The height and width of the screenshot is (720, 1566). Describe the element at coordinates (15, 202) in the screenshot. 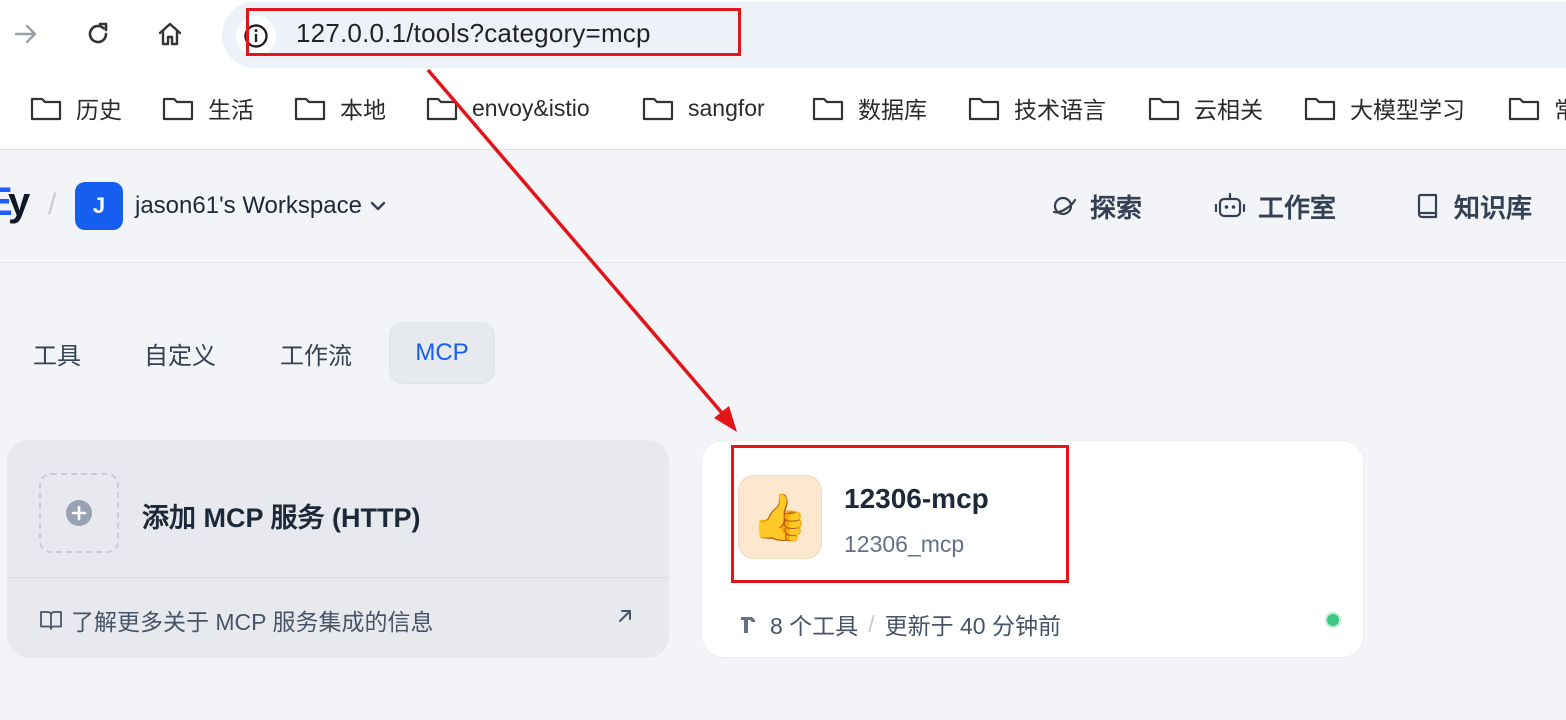

I see `app-logo: Ey` at that location.